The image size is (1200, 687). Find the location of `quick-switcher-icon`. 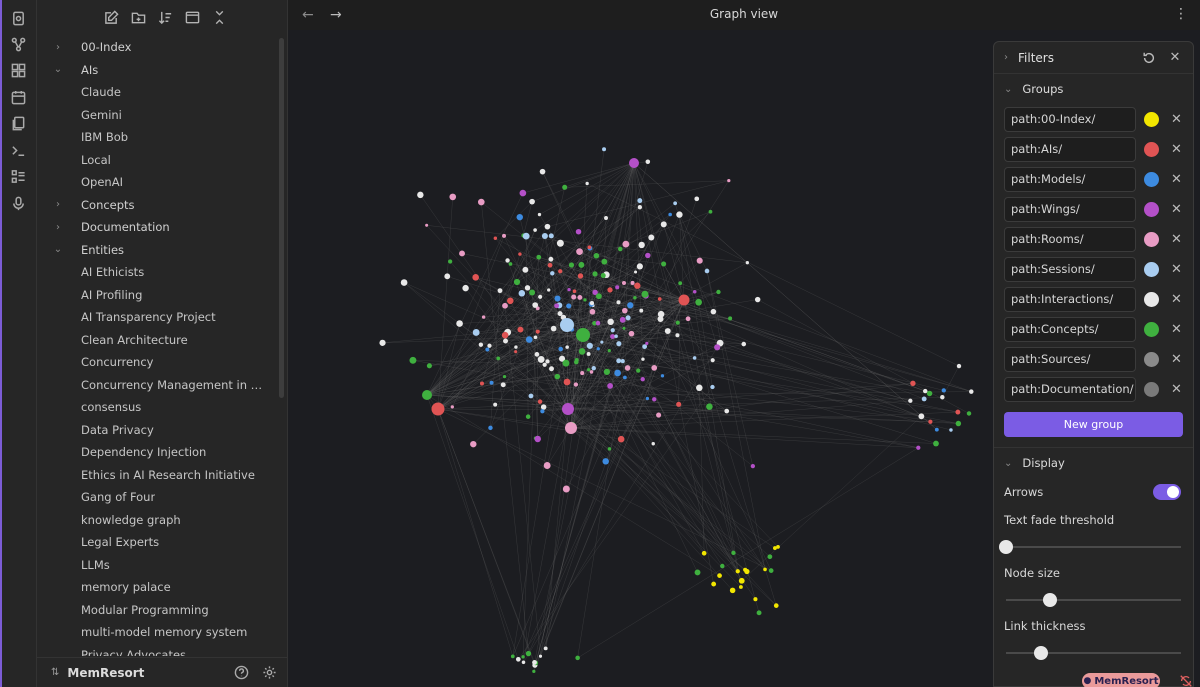

quick-switcher-icon is located at coordinates (18, 18).